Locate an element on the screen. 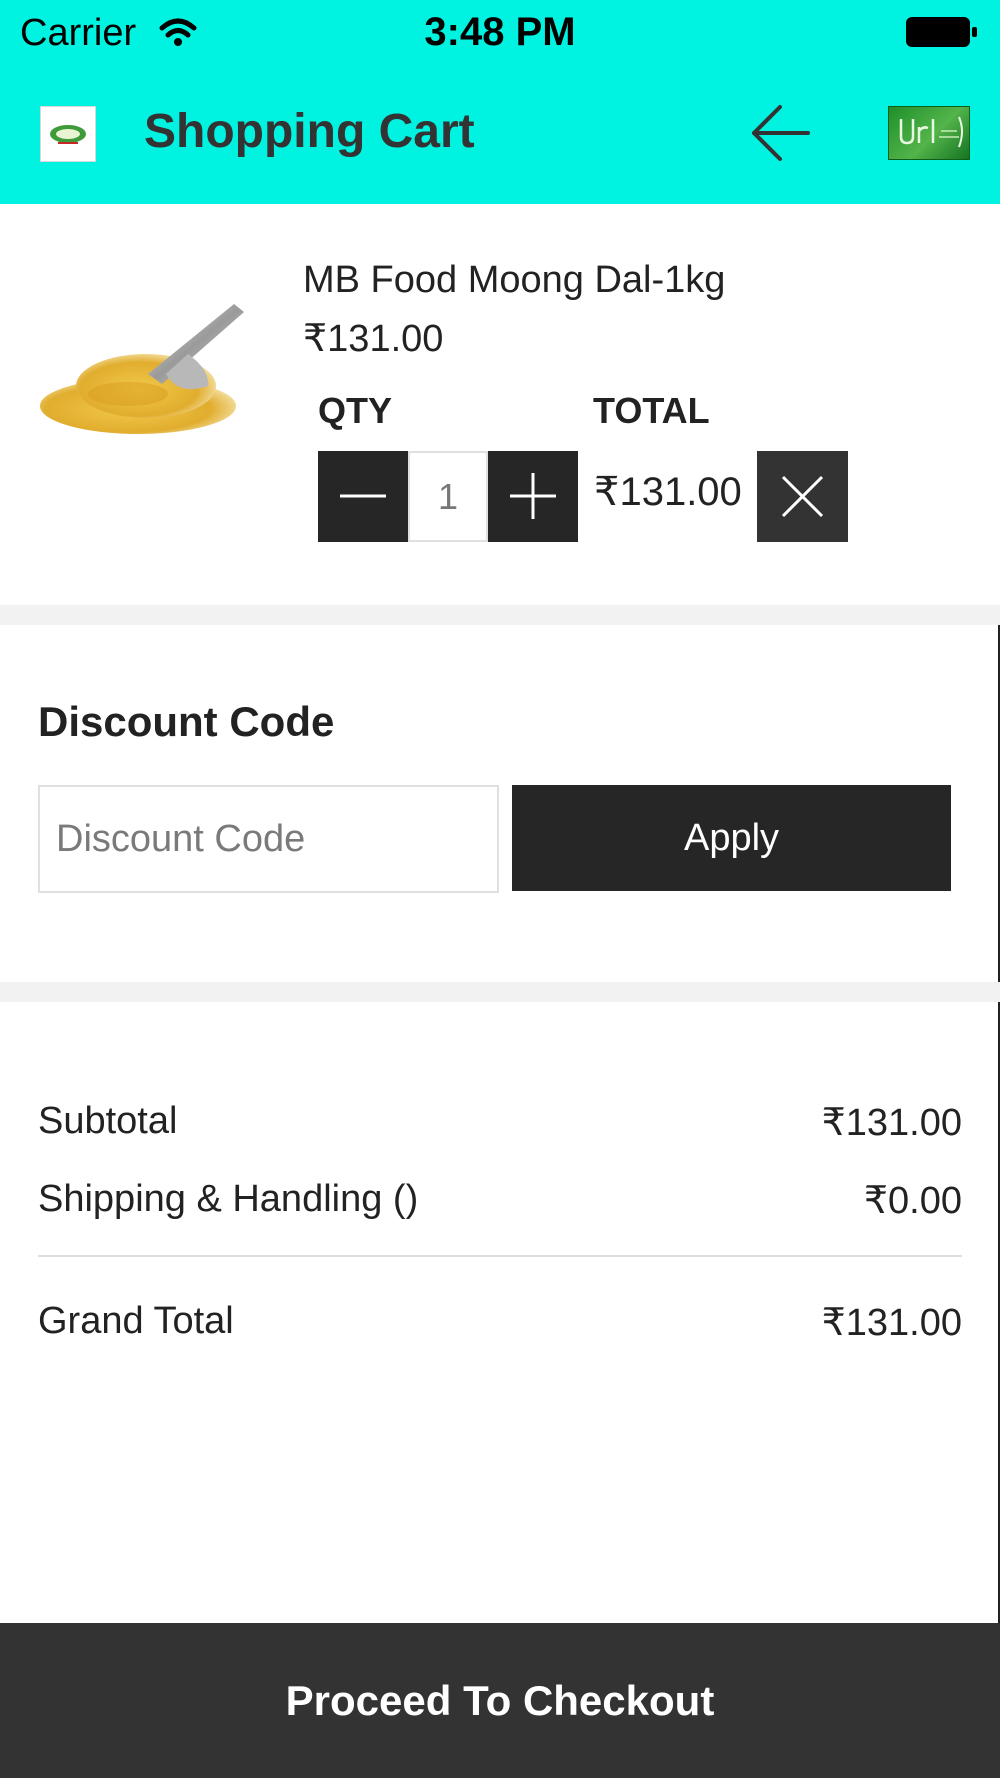 The image size is (1000, 1778). product-name: MB Food Moong Dal-1kg is located at coordinates (514, 280).